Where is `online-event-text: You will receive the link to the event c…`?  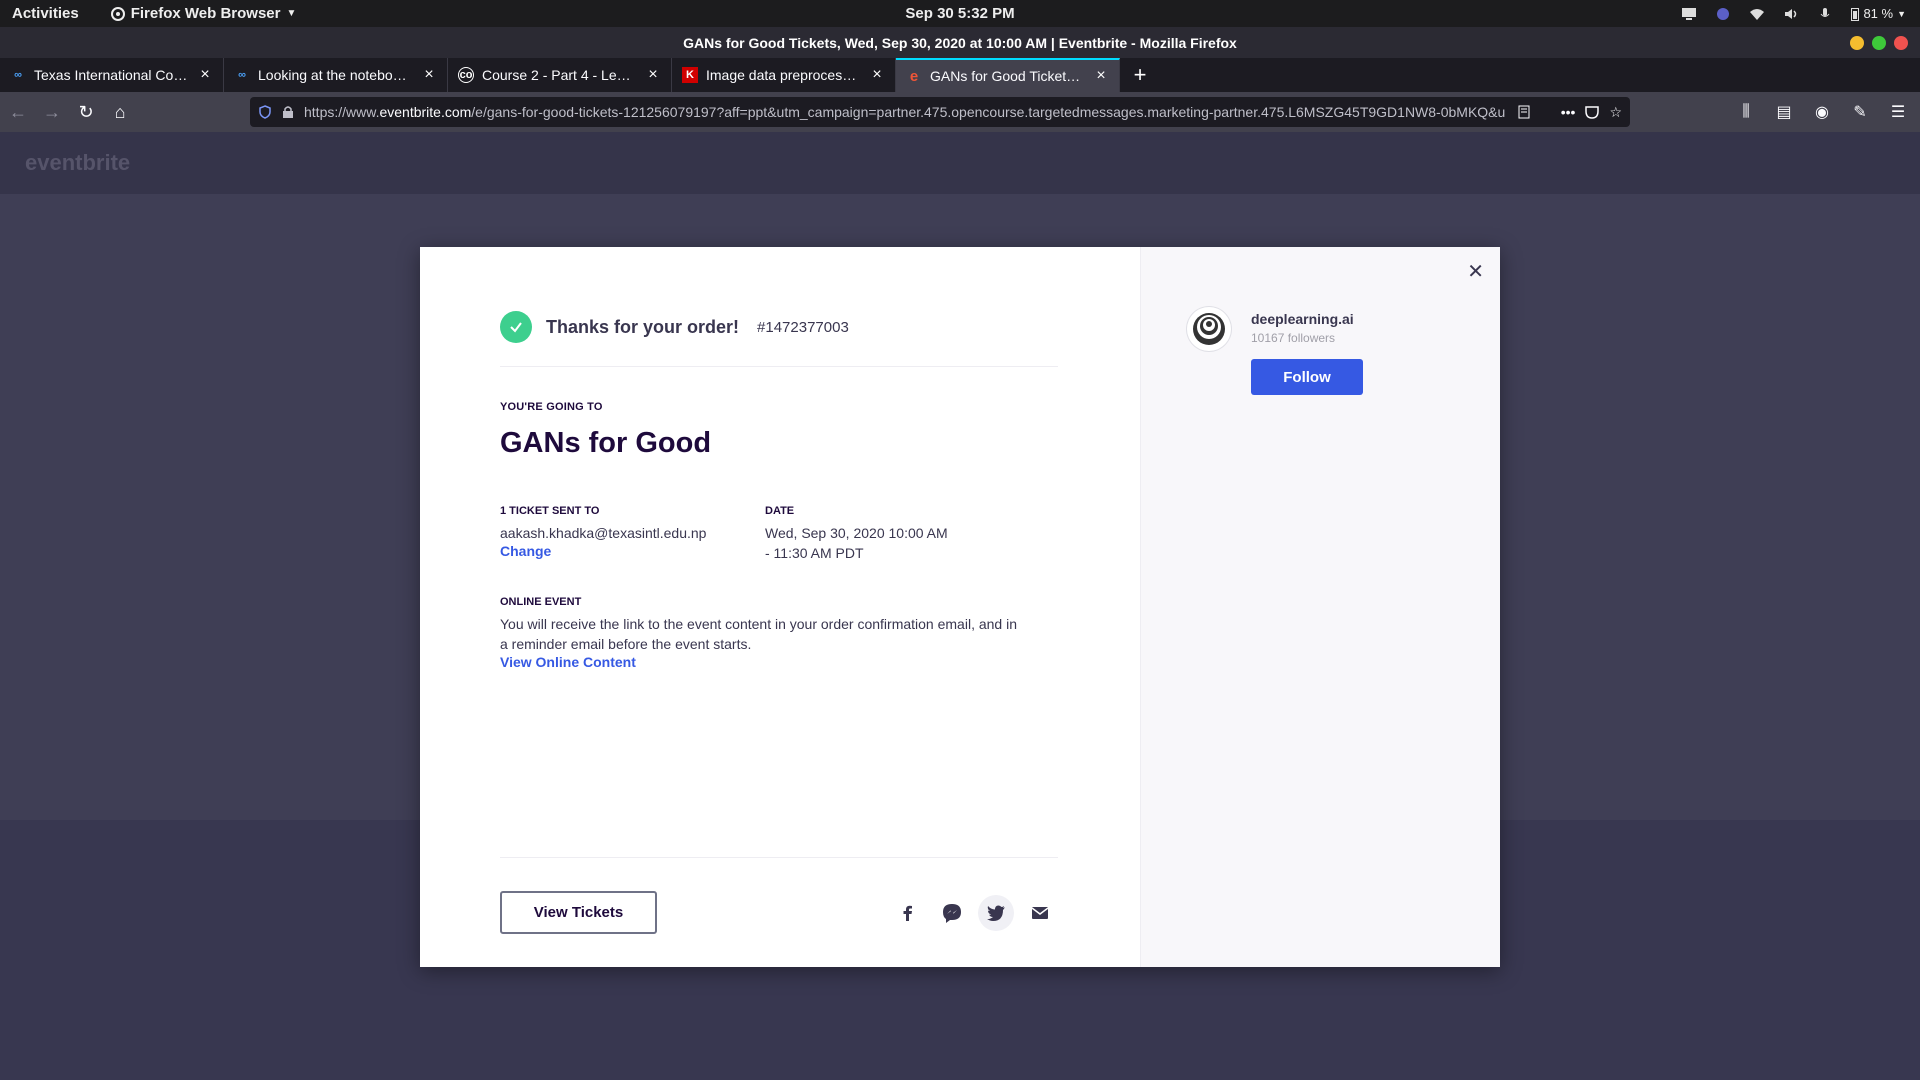 online-event-text: You will receive the link to the event c… is located at coordinates (758, 634).